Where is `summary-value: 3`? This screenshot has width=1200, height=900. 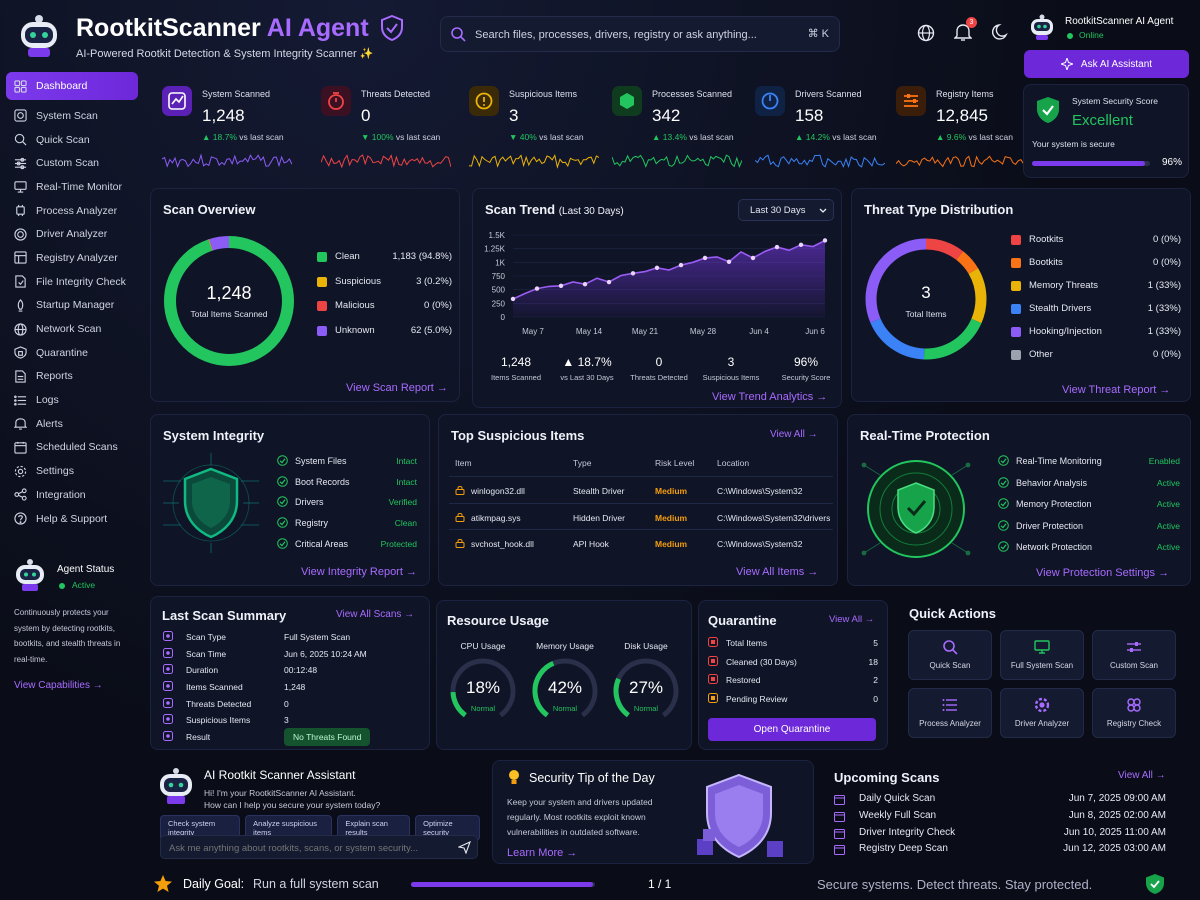
summary-value: 3 is located at coordinates (286, 720).